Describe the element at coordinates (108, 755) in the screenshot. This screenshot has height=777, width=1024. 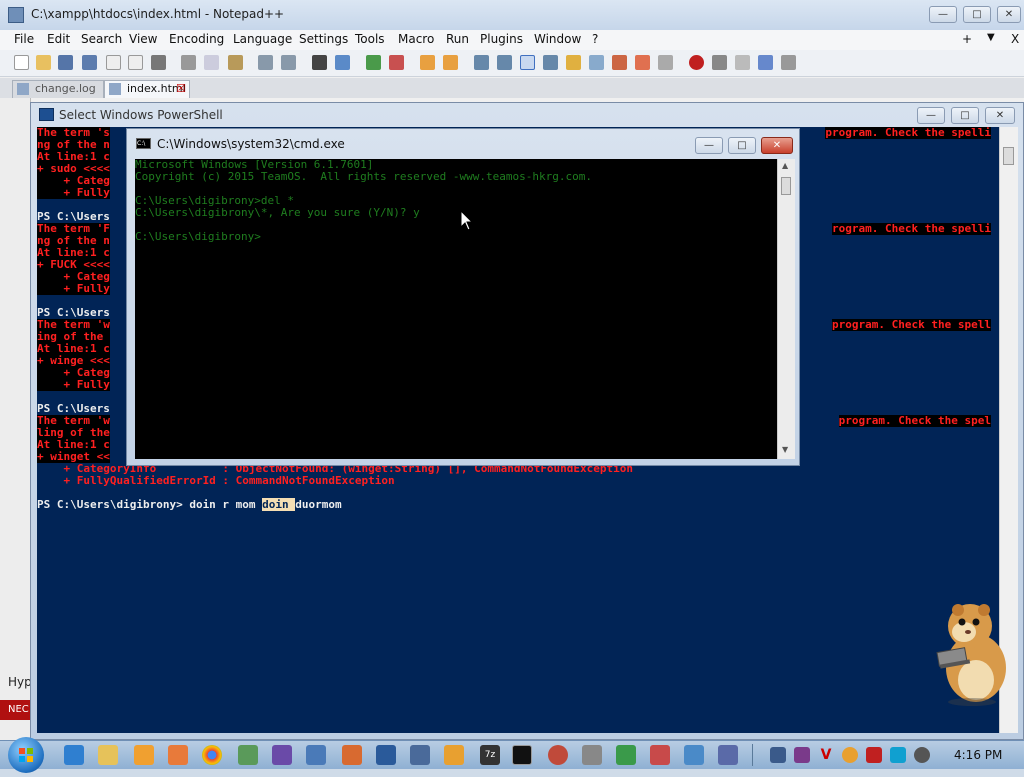
I see `explorer-icon` at that location.